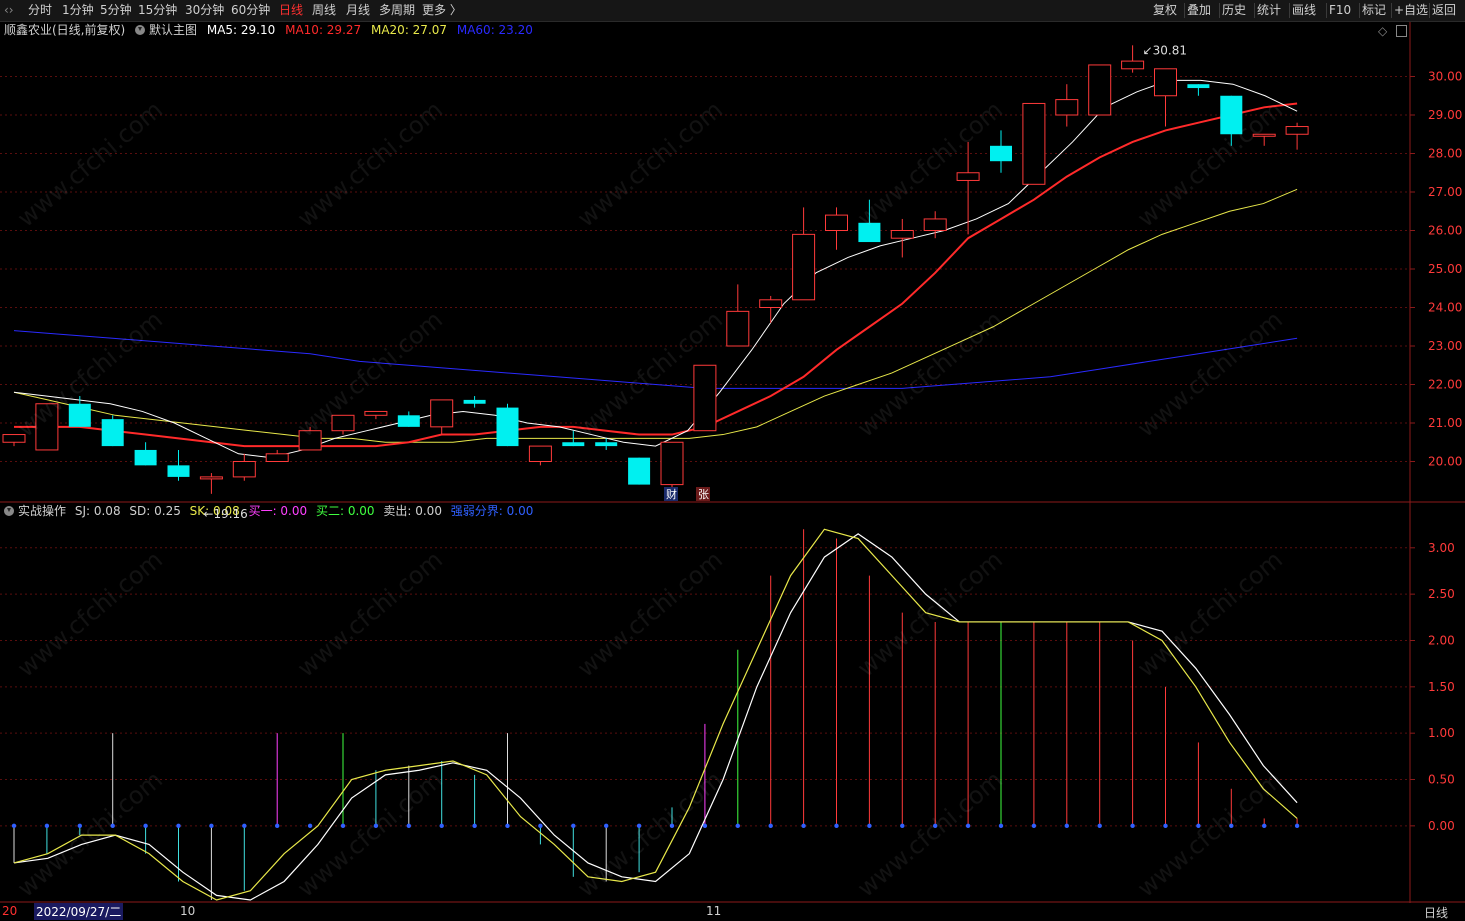 Image resolution: width=1465 pixels, height=921 pixels. I want to click on y-tick-label: 30.00, so click(1445, 77).